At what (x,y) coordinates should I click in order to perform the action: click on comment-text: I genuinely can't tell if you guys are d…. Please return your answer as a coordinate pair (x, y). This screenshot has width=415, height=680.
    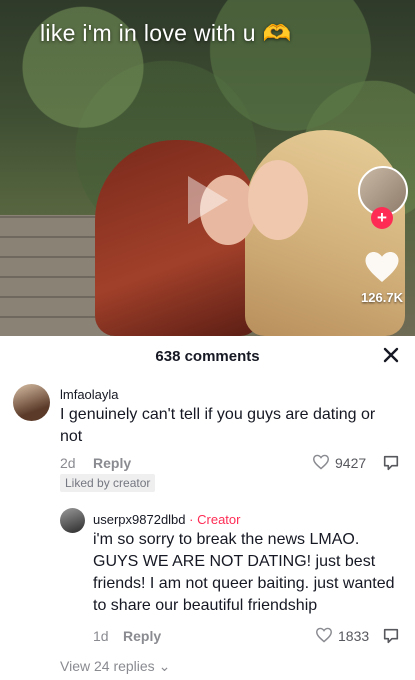
    Looking at the image, I should click on (218, 425).